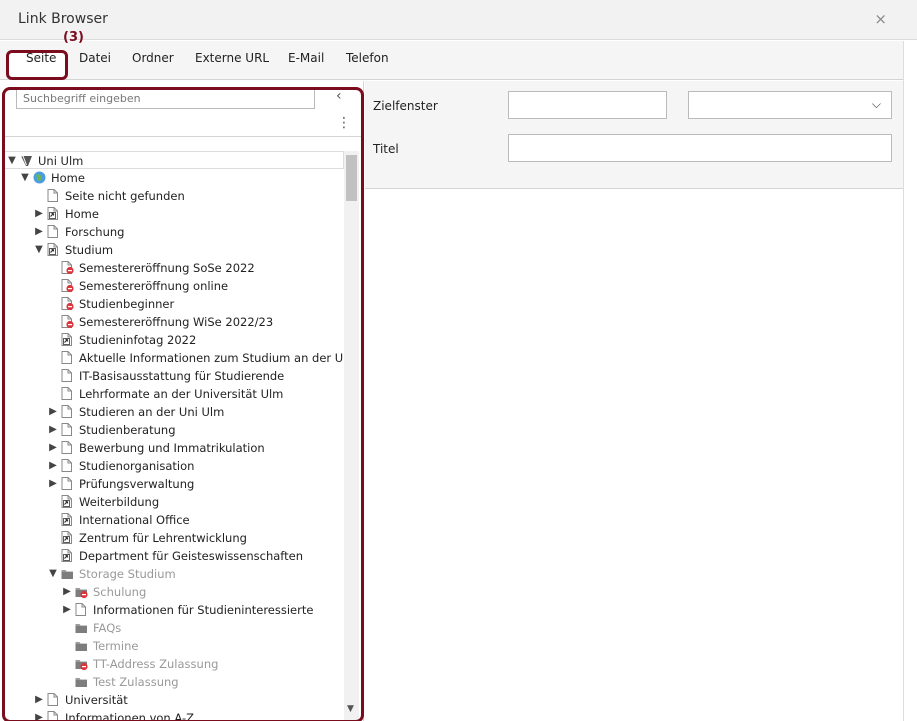  What do you see at coordinates (306, 61) in the screenshot?
I see `tab-email: E-Mail` at bounding box center [306, 61].